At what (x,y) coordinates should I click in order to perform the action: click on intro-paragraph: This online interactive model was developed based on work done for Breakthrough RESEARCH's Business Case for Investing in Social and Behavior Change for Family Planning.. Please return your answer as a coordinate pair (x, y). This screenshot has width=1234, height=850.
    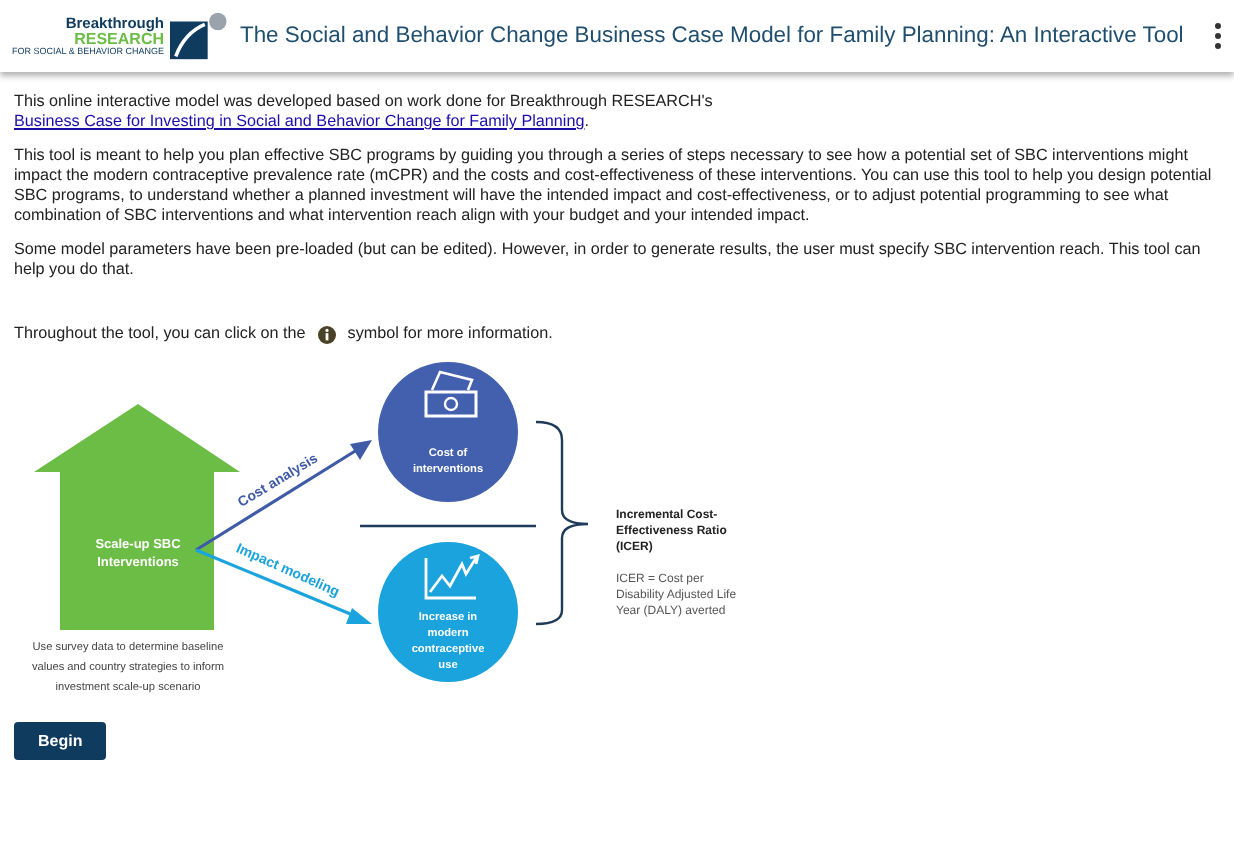
    Looking at the image, I should click on (364, 112).